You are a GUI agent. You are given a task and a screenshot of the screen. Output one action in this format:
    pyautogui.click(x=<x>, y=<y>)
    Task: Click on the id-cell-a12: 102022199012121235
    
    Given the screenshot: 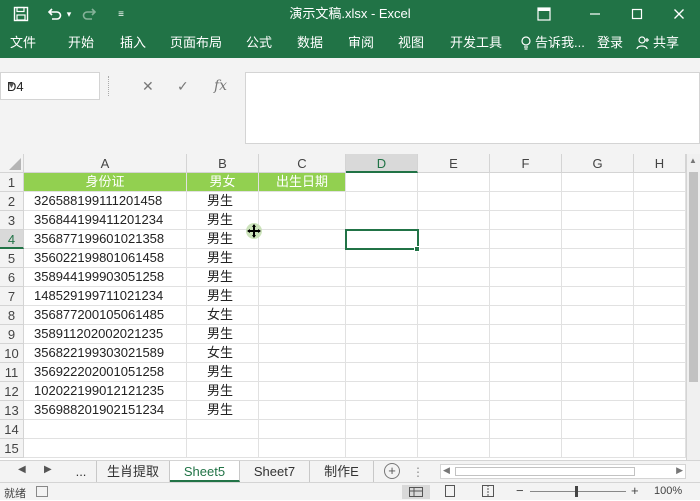 What is the action you would take?
    pyautogui.click(x=105, y=391)
    